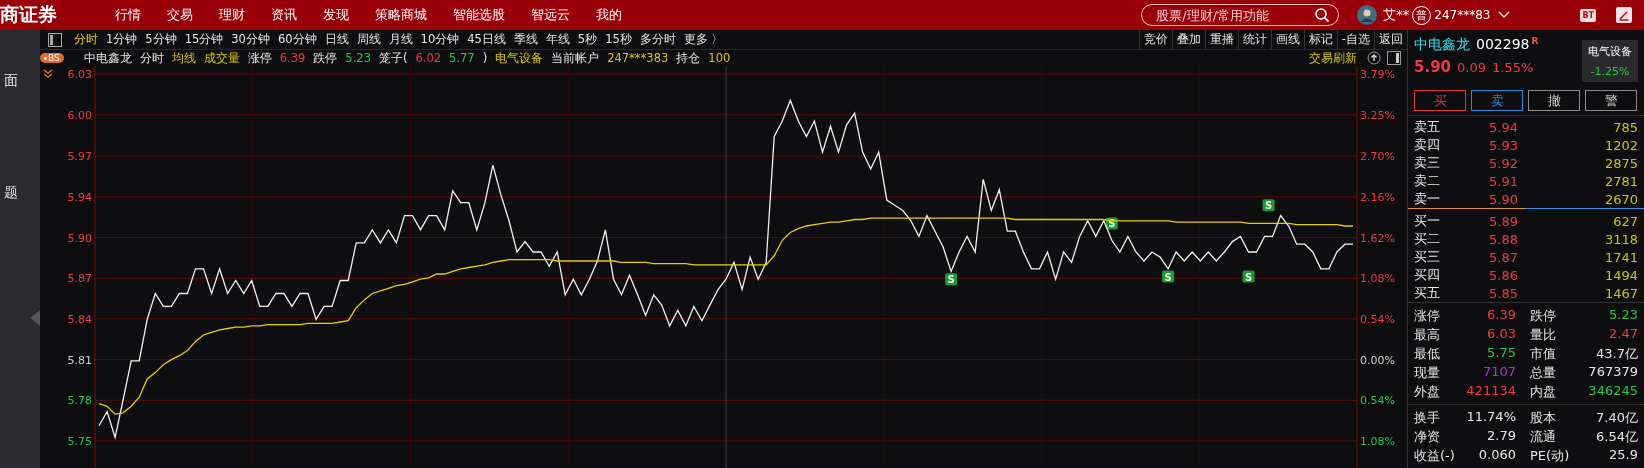 This screenshot has width=1644, height=468. Describe the element at coordinates (618, 39) in the screenshot. I see `period-tab: 15秒` at that location.